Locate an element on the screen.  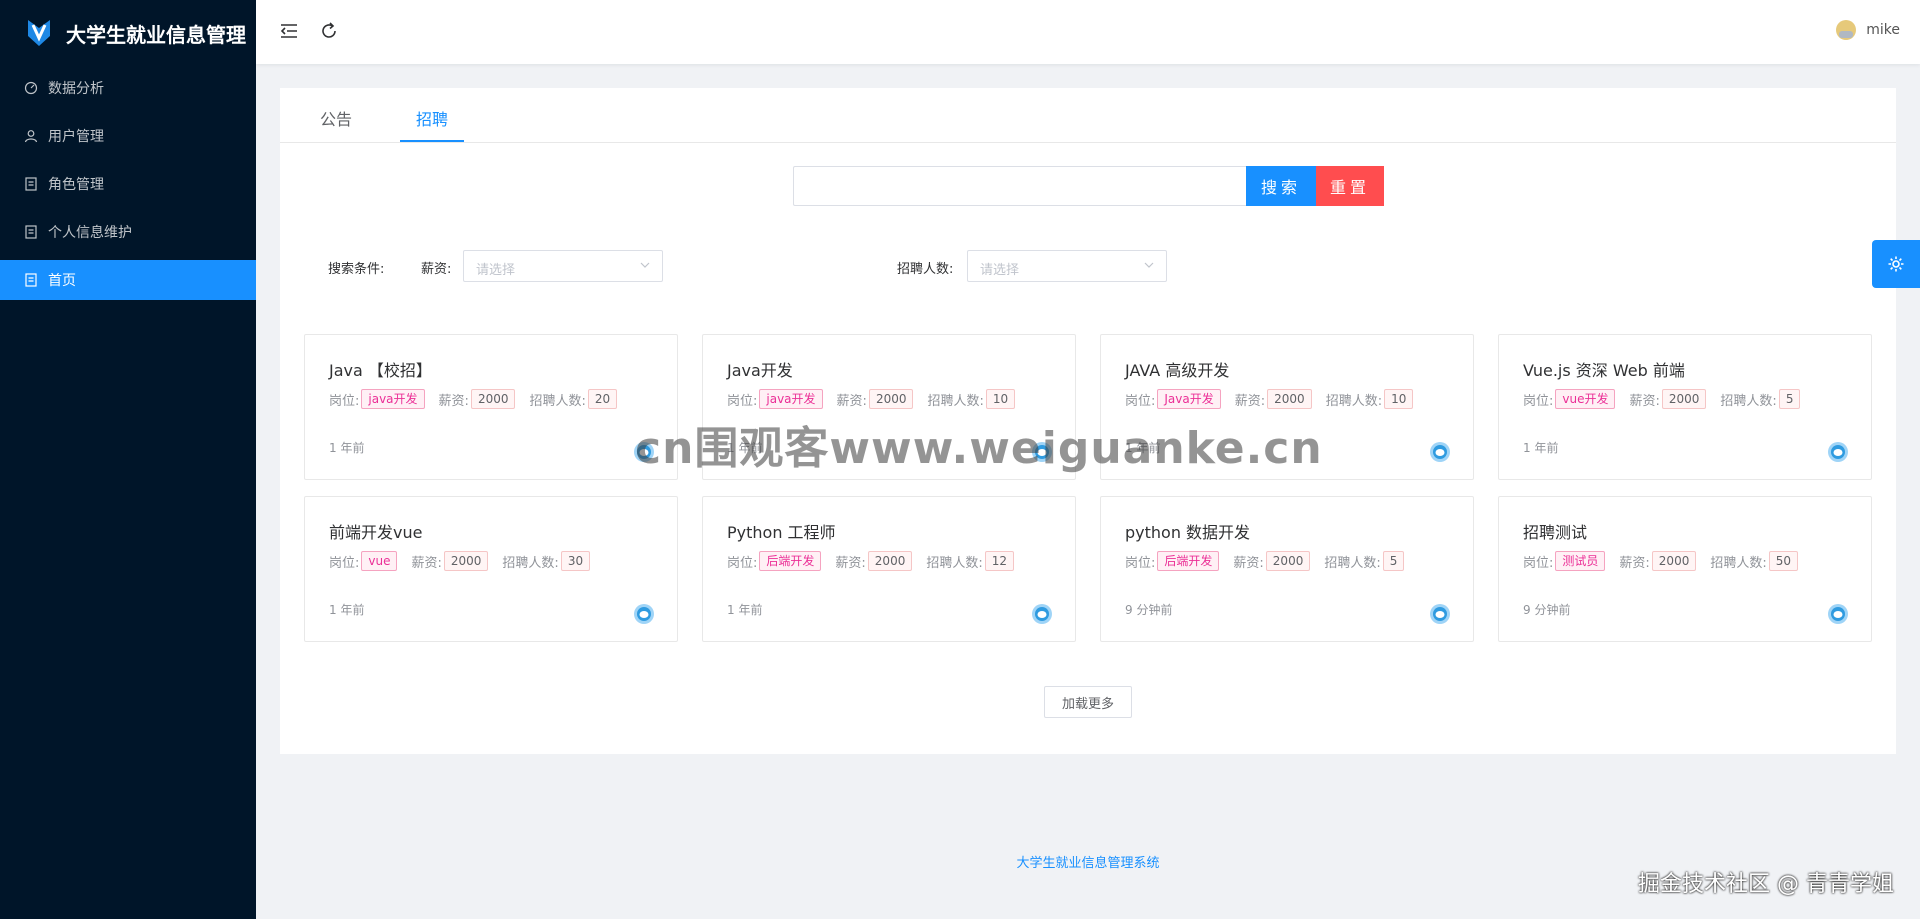
position-tag: 测试员 is located at coordinates (1580, 561).